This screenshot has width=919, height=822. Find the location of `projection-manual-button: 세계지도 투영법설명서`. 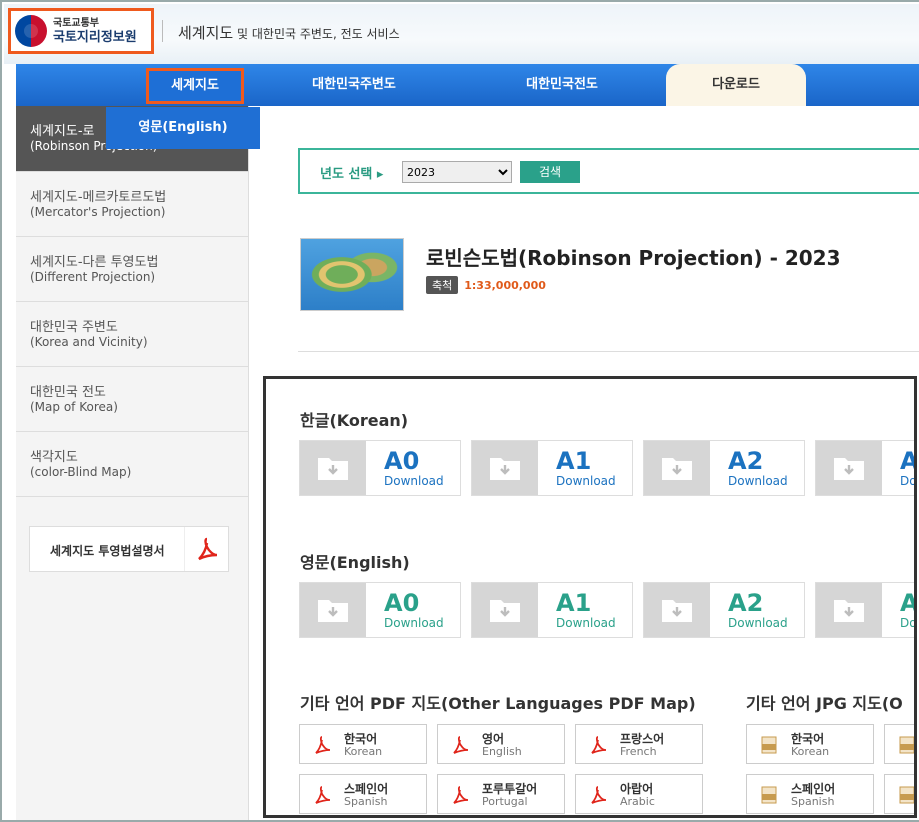

projection-manual-button: 세계지도 투영법설명서 is located at coordinates (129, 549).